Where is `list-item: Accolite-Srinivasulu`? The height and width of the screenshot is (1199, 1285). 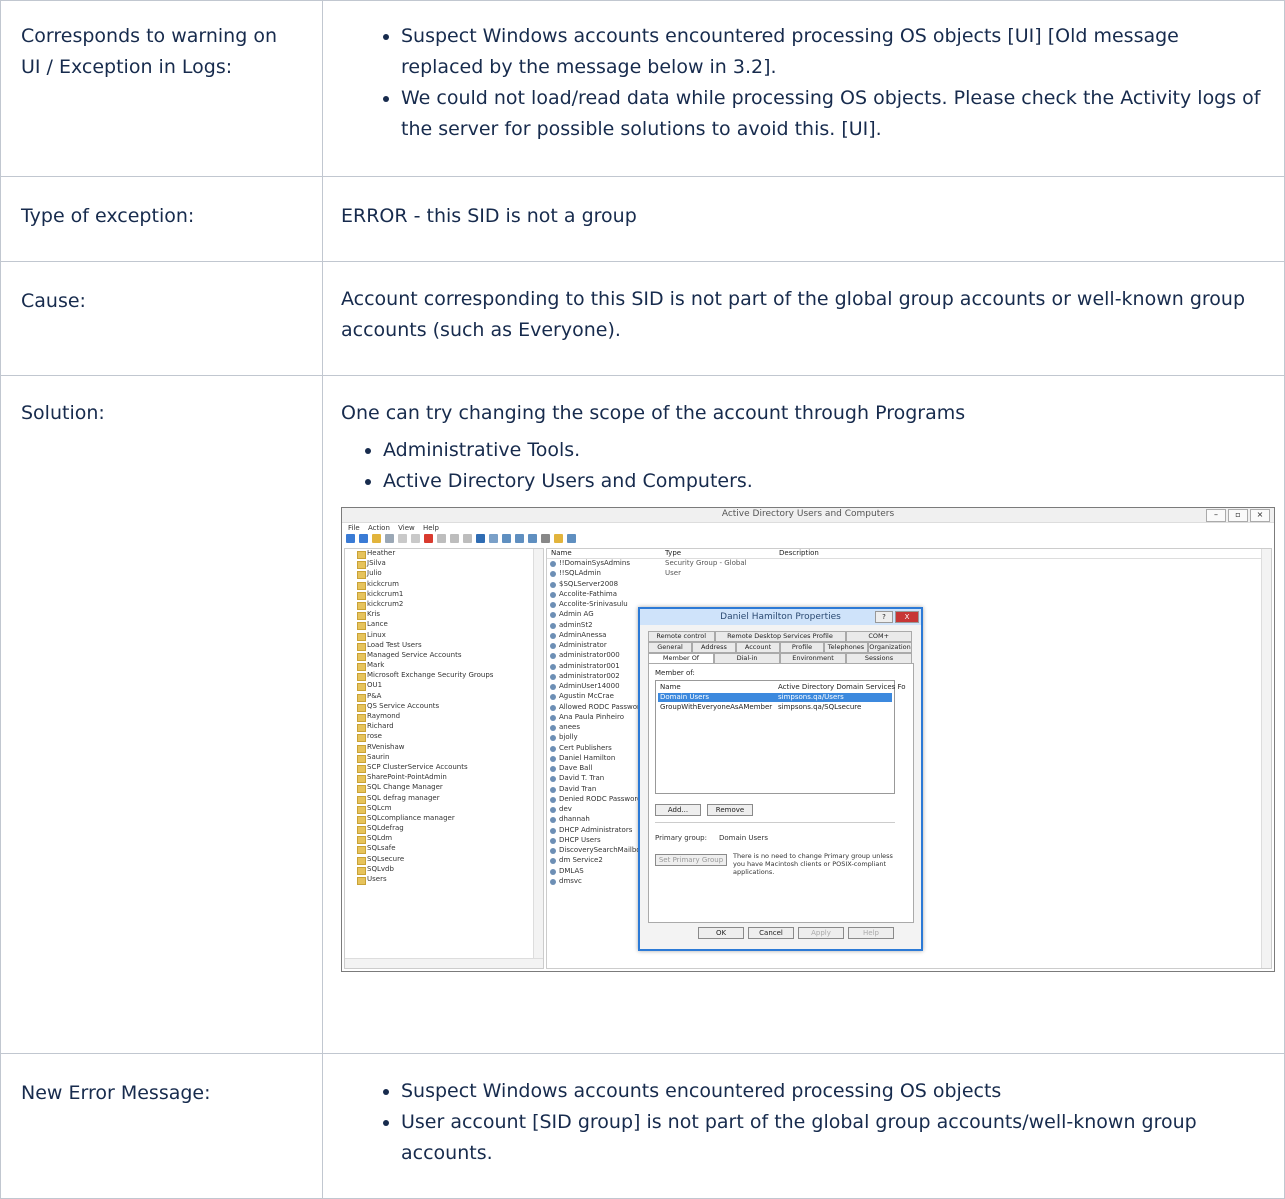 list-item: Accolite-Srinivasulu is located at coordinates (596, 605).